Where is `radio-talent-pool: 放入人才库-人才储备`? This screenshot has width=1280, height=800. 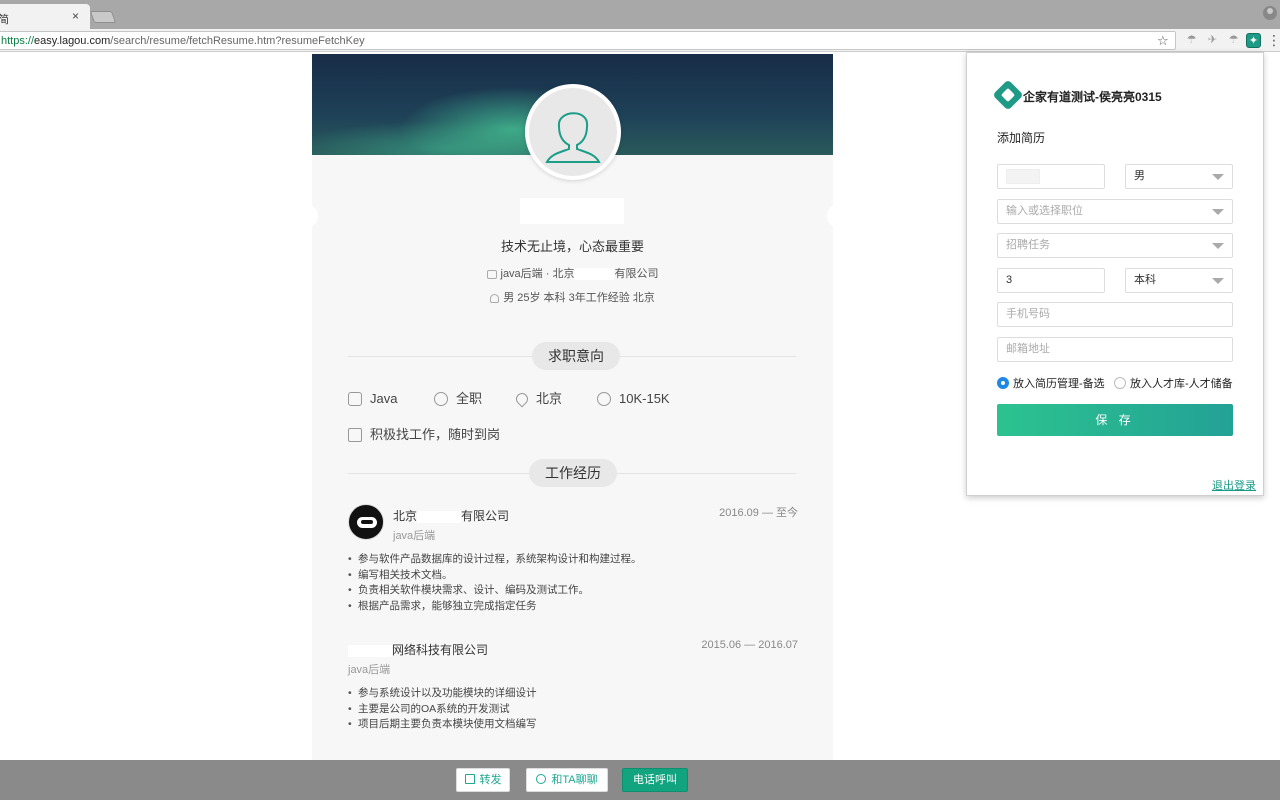
radio-talent-pool: 放入人才库-人才储备 is located at coordinates (1173, 383).